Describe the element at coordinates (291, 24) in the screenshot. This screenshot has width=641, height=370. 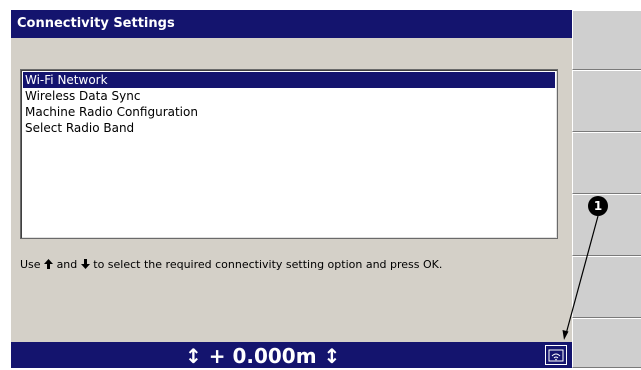
I see `window-title: Connectivity Settings` at that location.